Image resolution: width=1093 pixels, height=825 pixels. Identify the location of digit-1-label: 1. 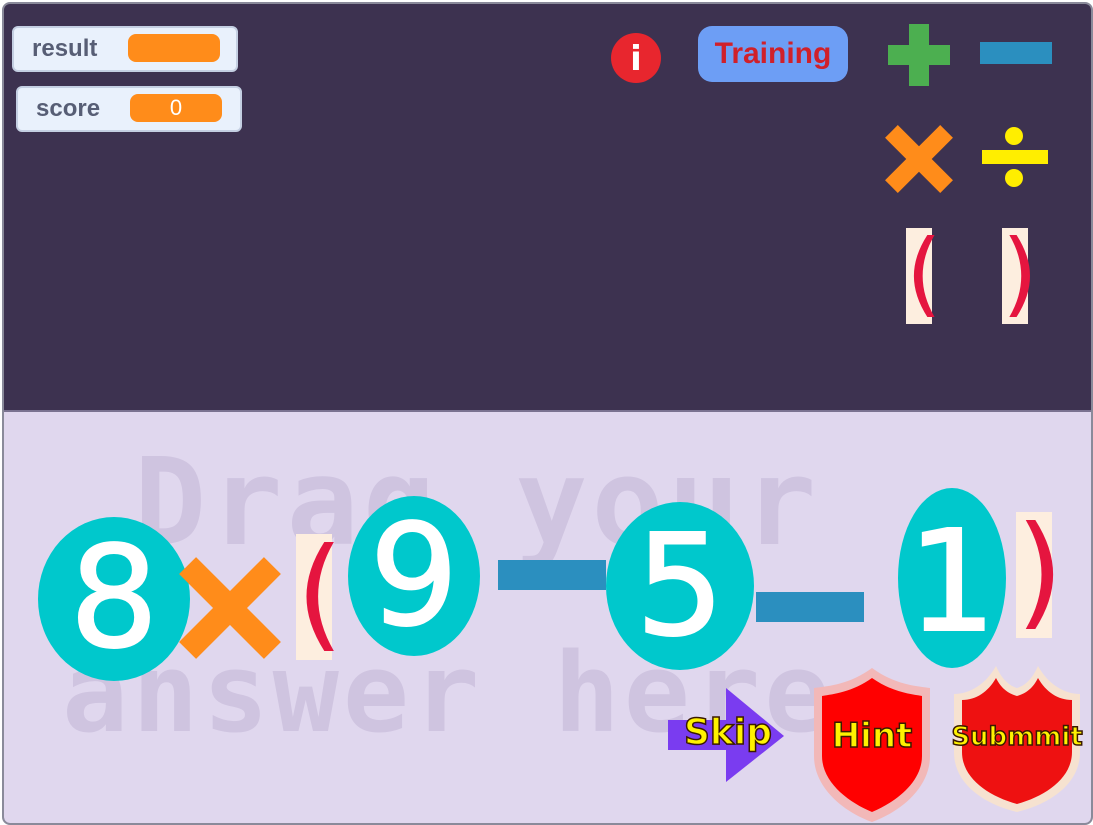
(951, 582).